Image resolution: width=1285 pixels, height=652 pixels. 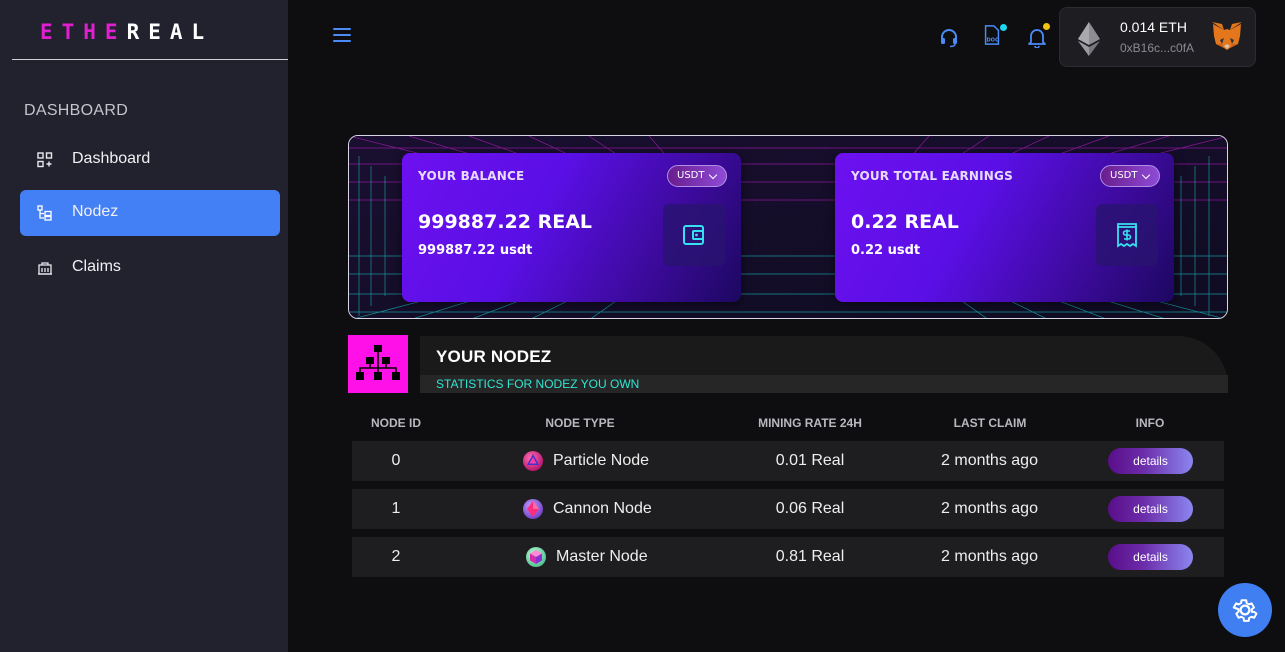 What do you see at coordinates (1227, 36) in the screenshot?
I see `metamask-fox-icon` at bounding box center [1227, 36].